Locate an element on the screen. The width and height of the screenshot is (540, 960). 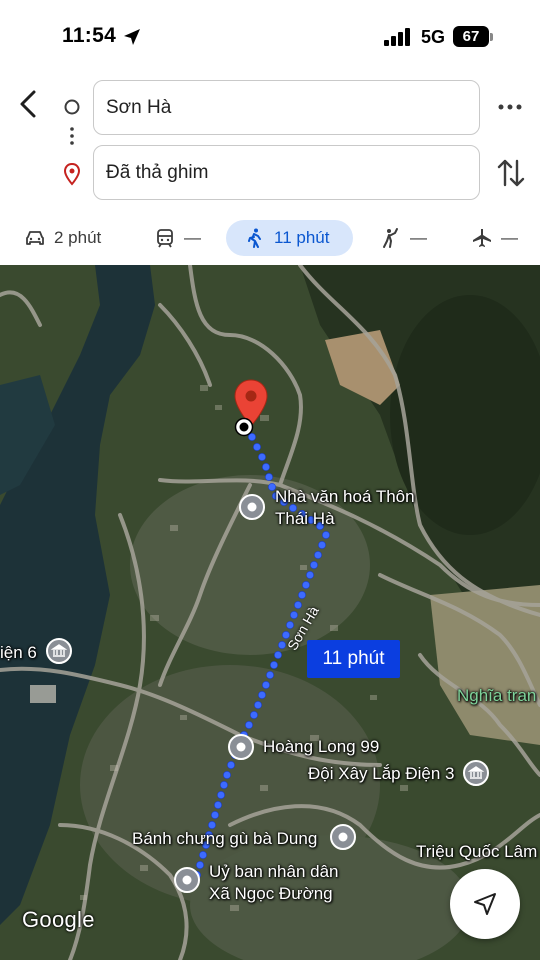
mode-tab-car: 2 phút is located at coordinates (62, 238).